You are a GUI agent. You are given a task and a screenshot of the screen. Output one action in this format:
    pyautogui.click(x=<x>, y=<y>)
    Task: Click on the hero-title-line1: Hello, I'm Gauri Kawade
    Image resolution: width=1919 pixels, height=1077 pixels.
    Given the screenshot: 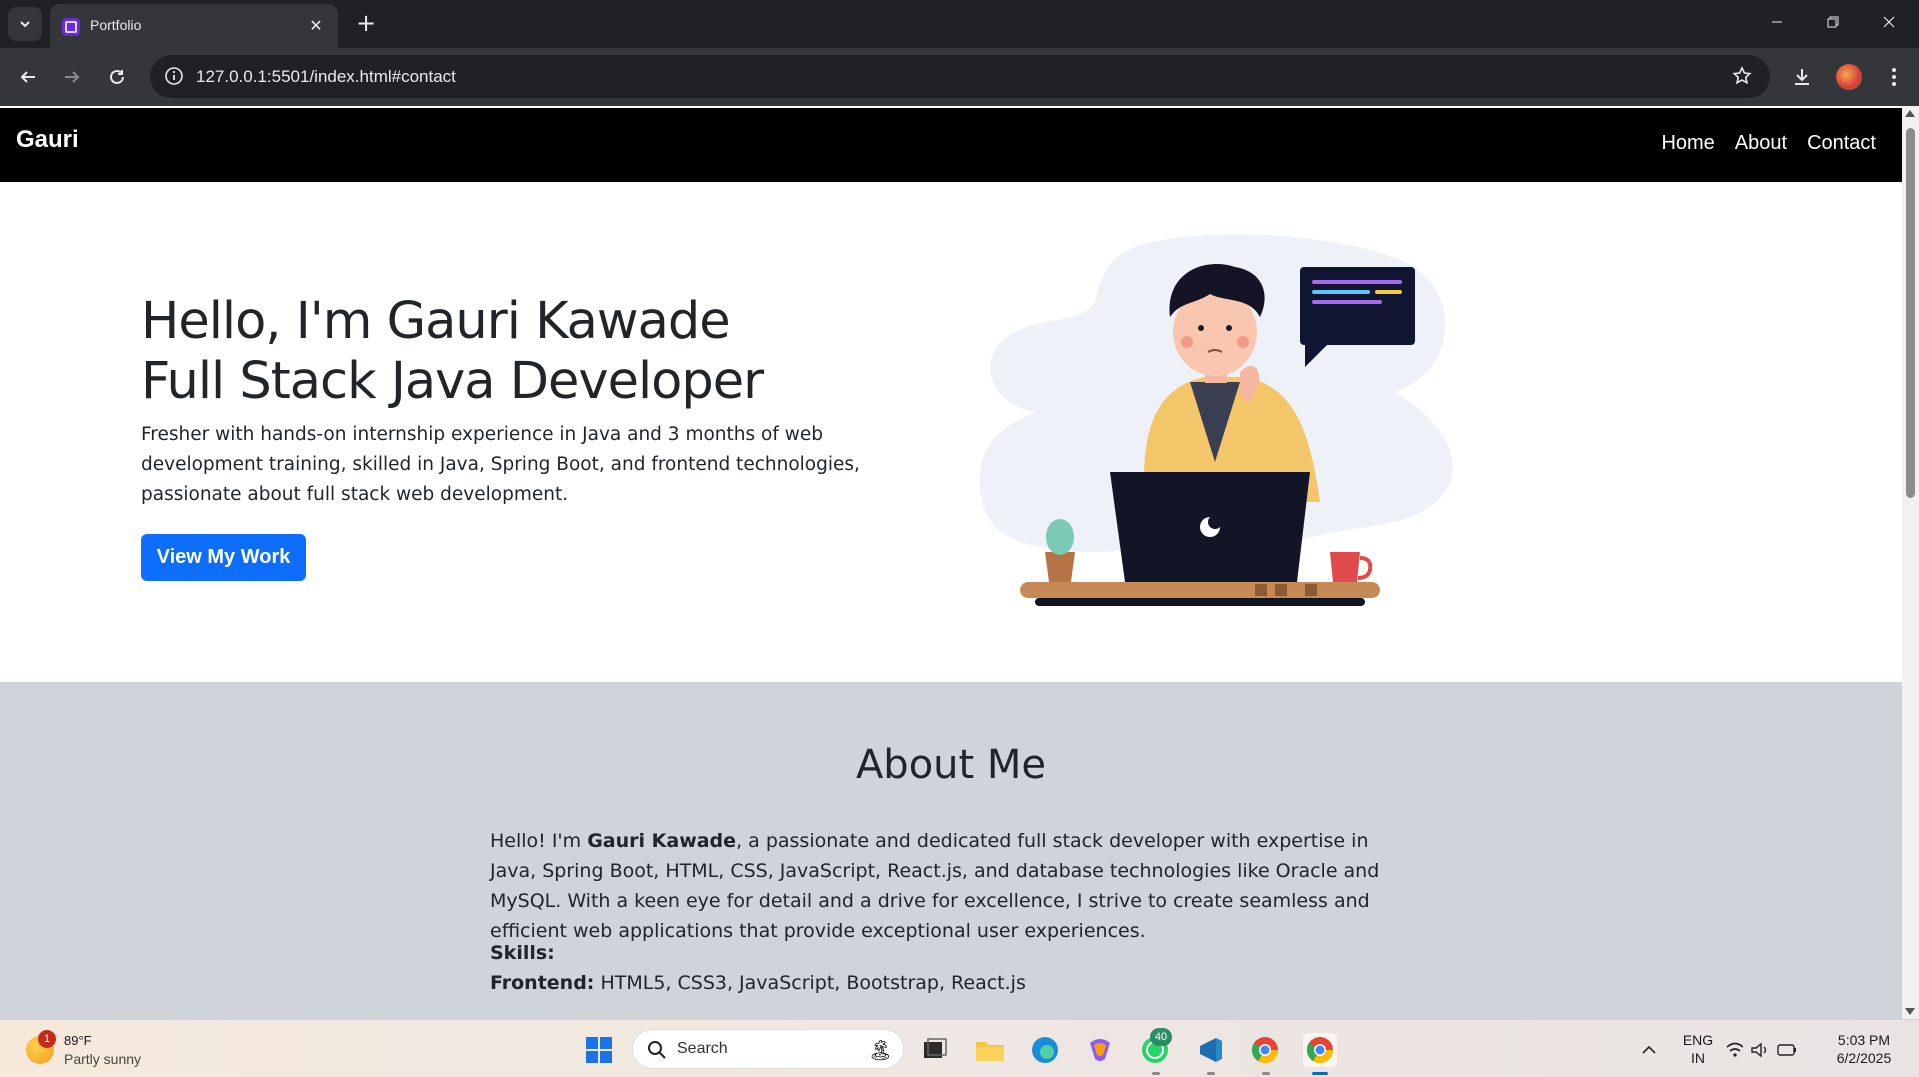 What is the action you would take?
    pyautogui.click(x=436, y=321)
    